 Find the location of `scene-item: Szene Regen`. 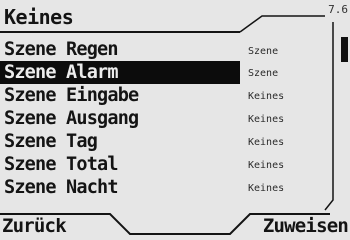

scene-item: Szene Regen is located at coordinates (120, 49).